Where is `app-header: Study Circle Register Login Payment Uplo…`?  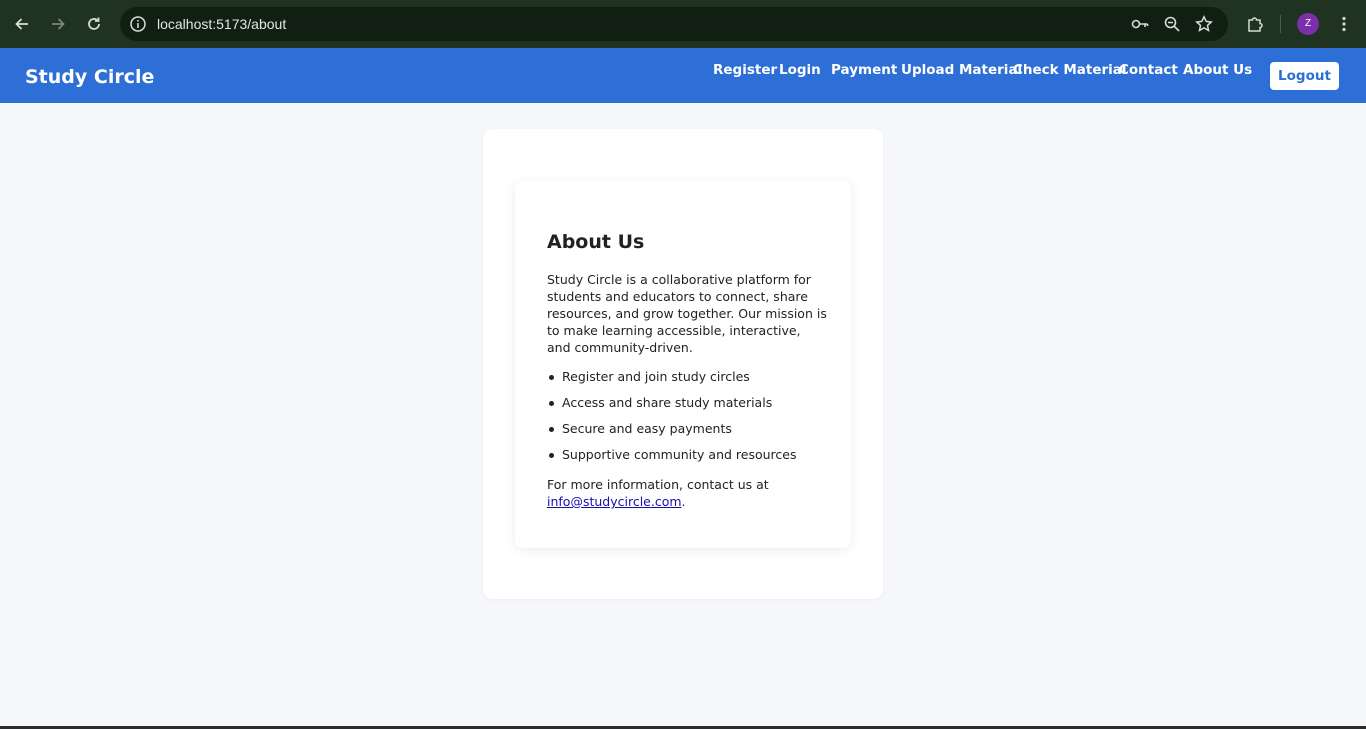
app-header: Study Circle Register Login Payment Uplo… is located at coordinates (683, 75).